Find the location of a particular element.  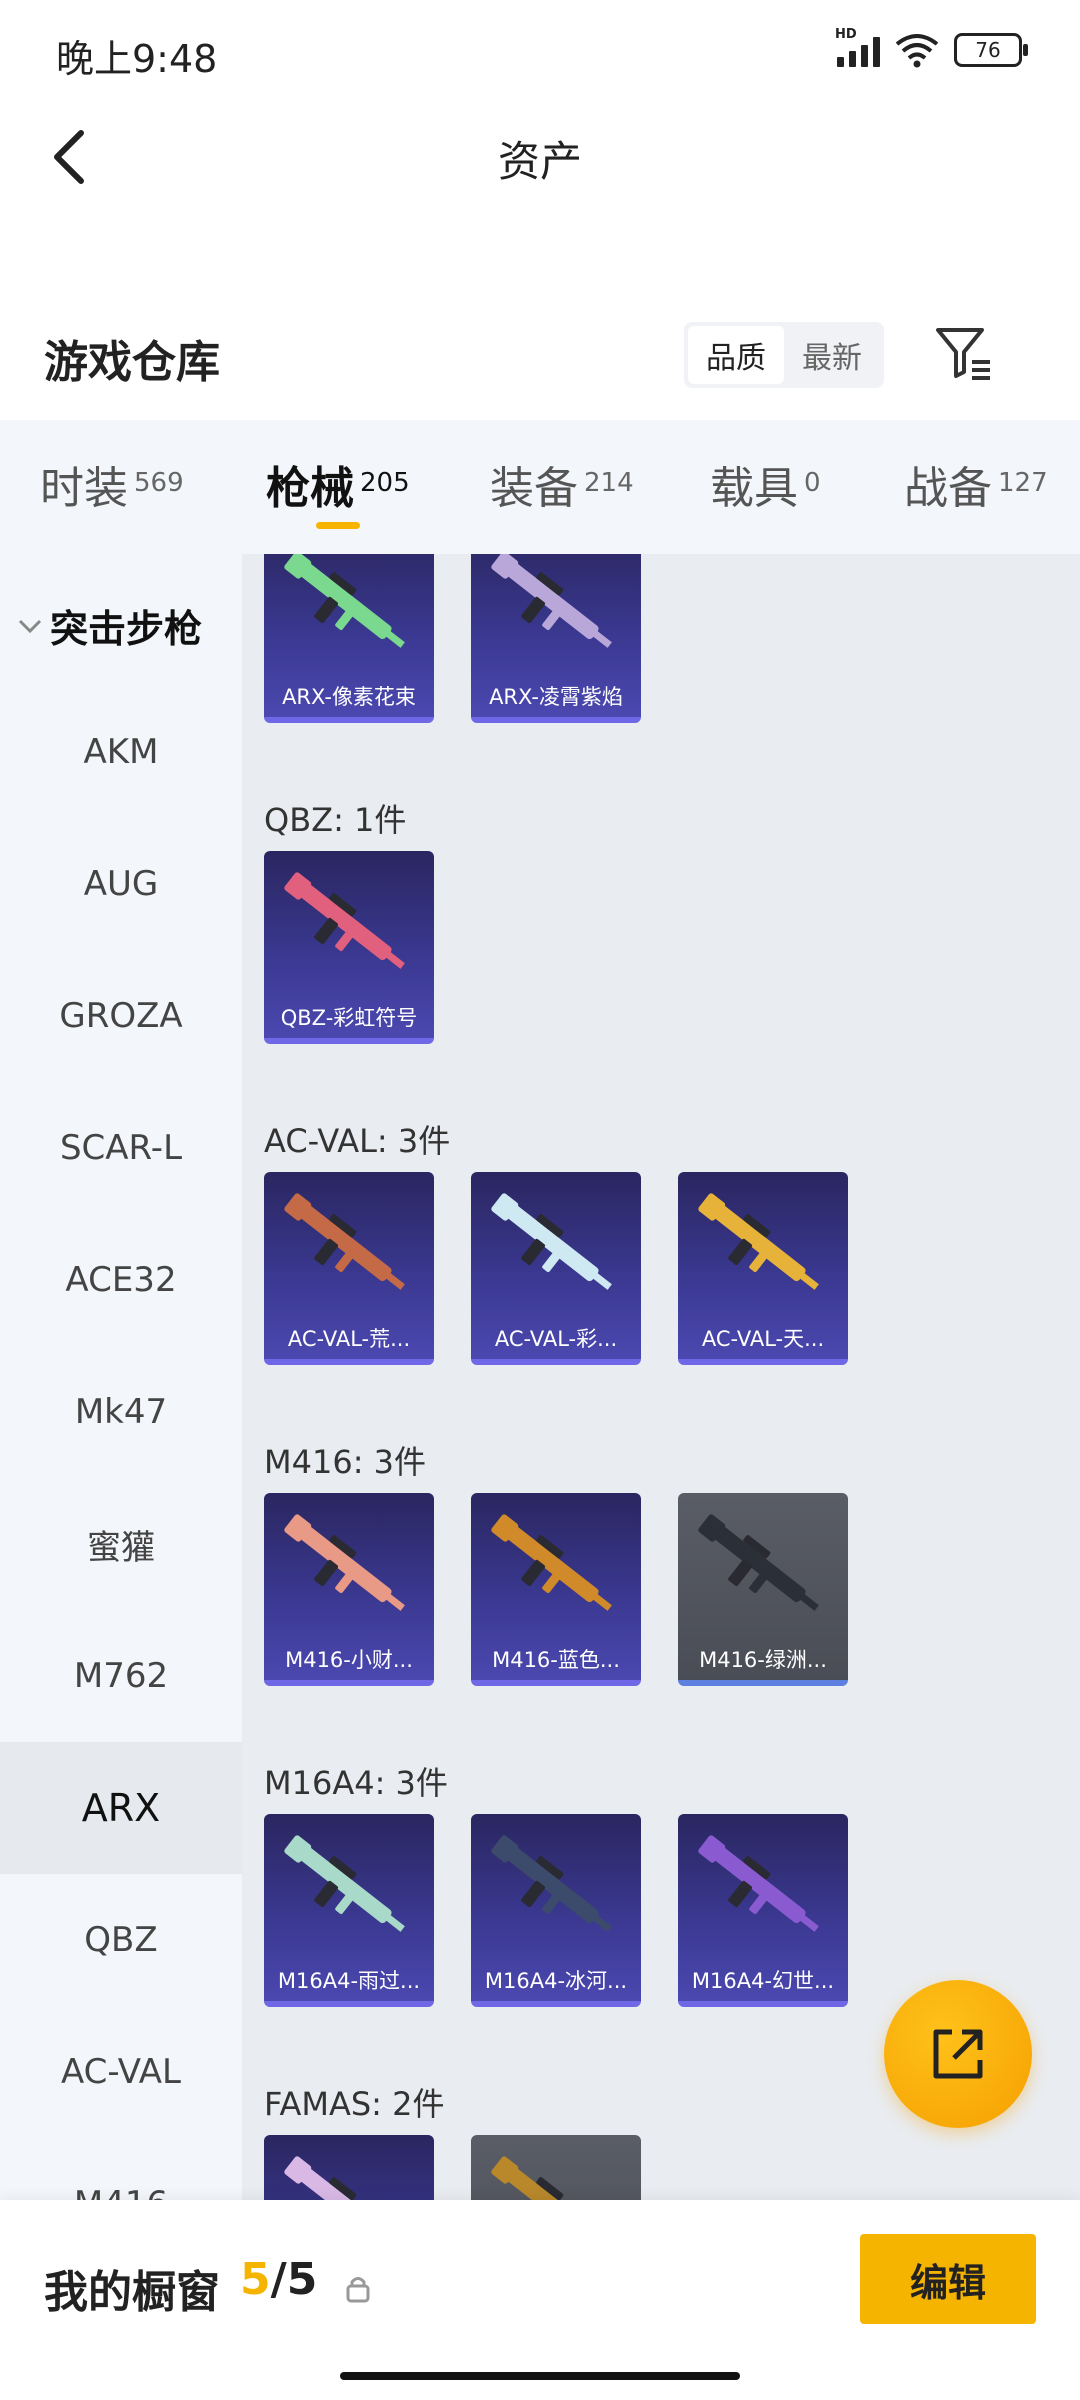

showcase-bar: 我的橱窗 5/5 编辑 is located at coordinates (540, 2300).